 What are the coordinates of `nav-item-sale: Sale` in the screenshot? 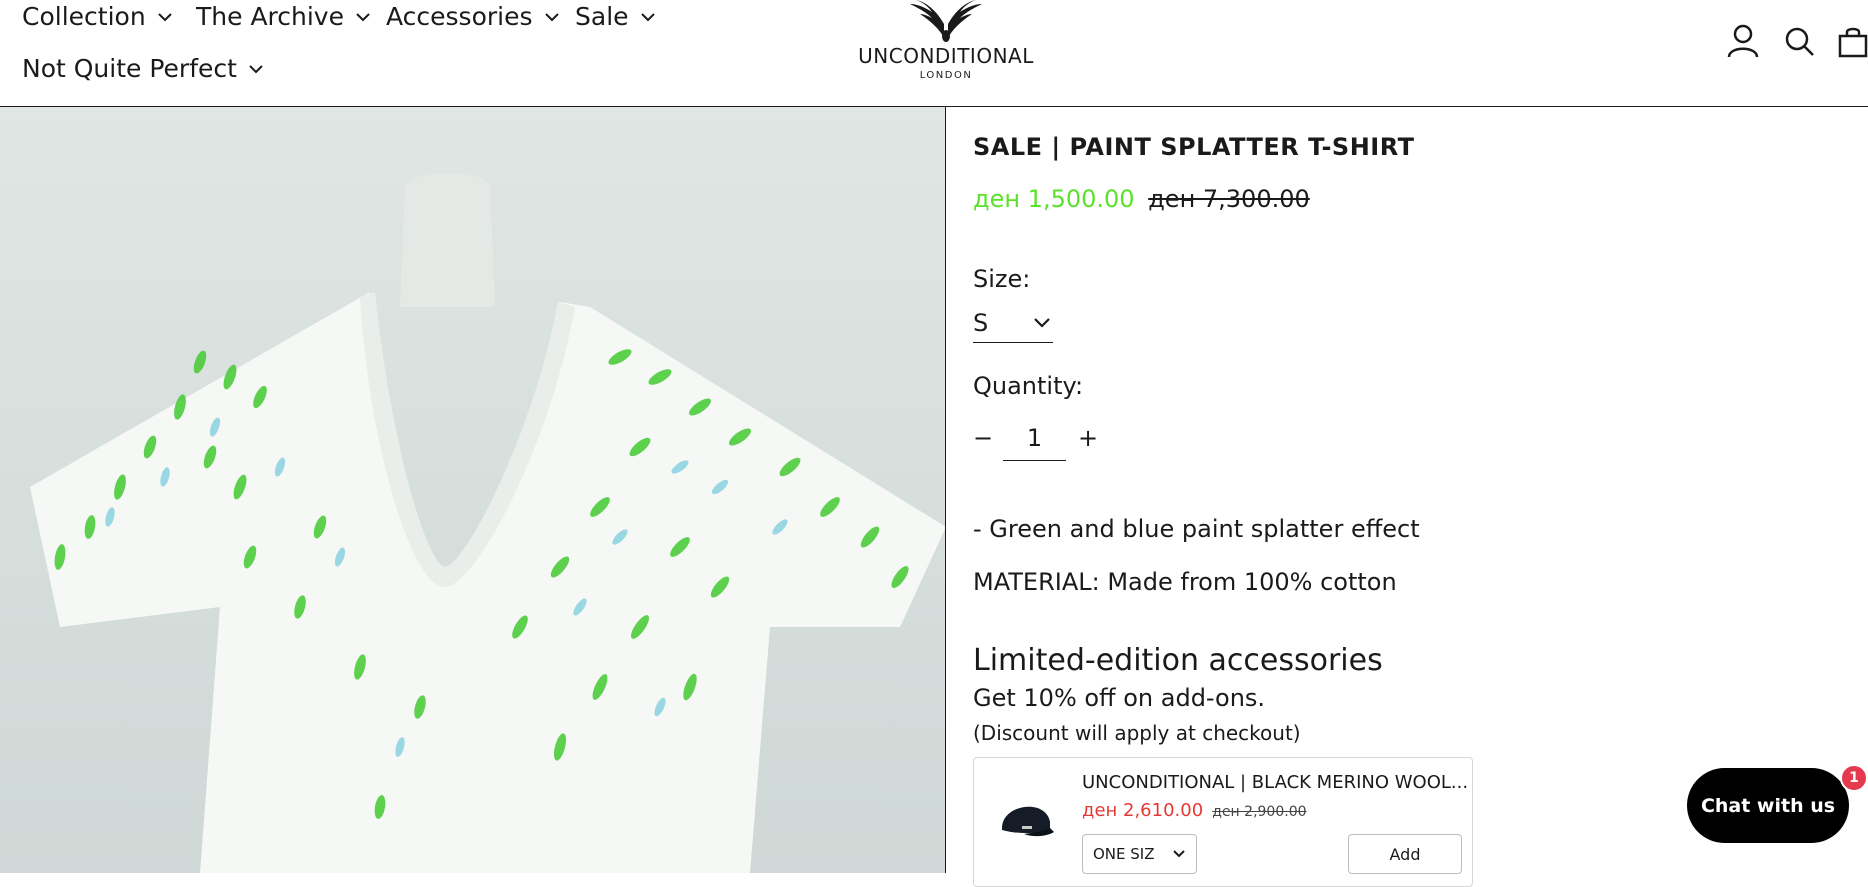 It's located at (616, 16).